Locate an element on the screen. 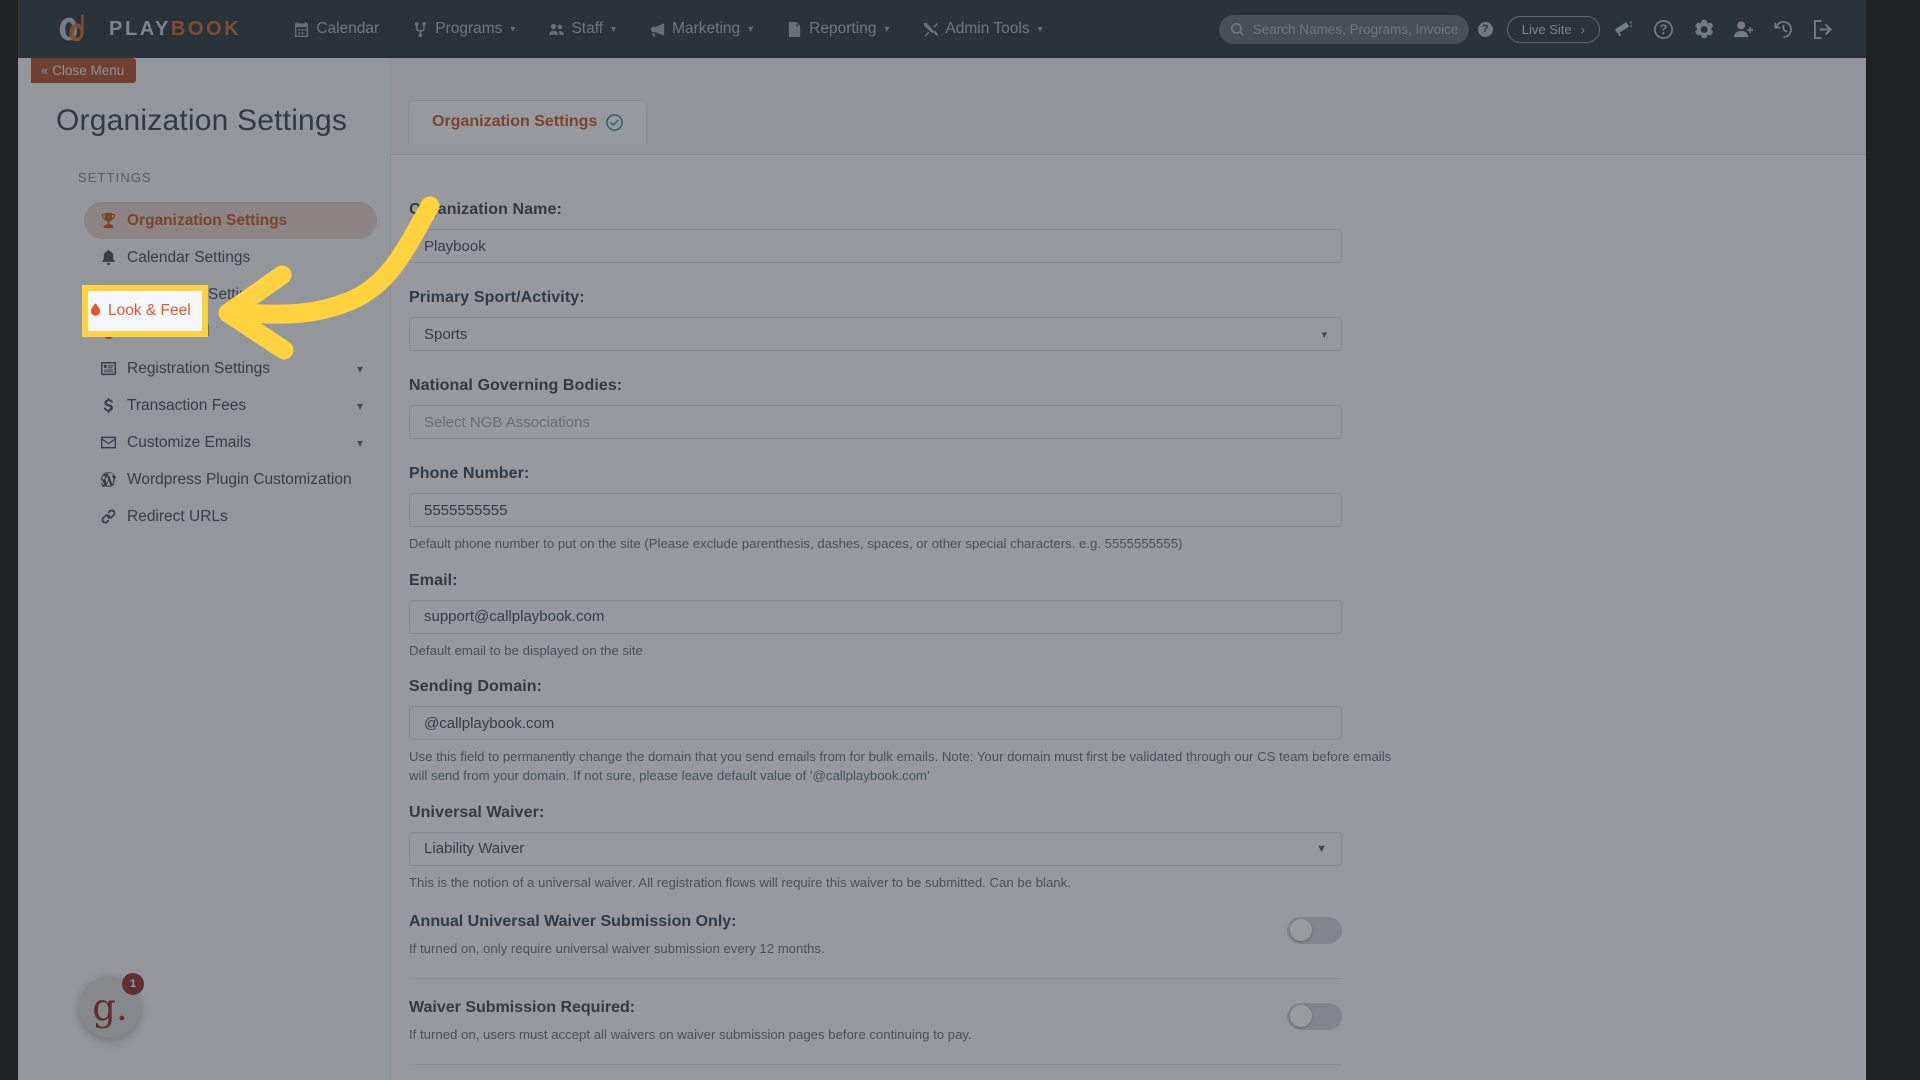 This screenshot has width=1920, height=1080. email-input: support@callplaybook.com is located at coordinates (875, 616).